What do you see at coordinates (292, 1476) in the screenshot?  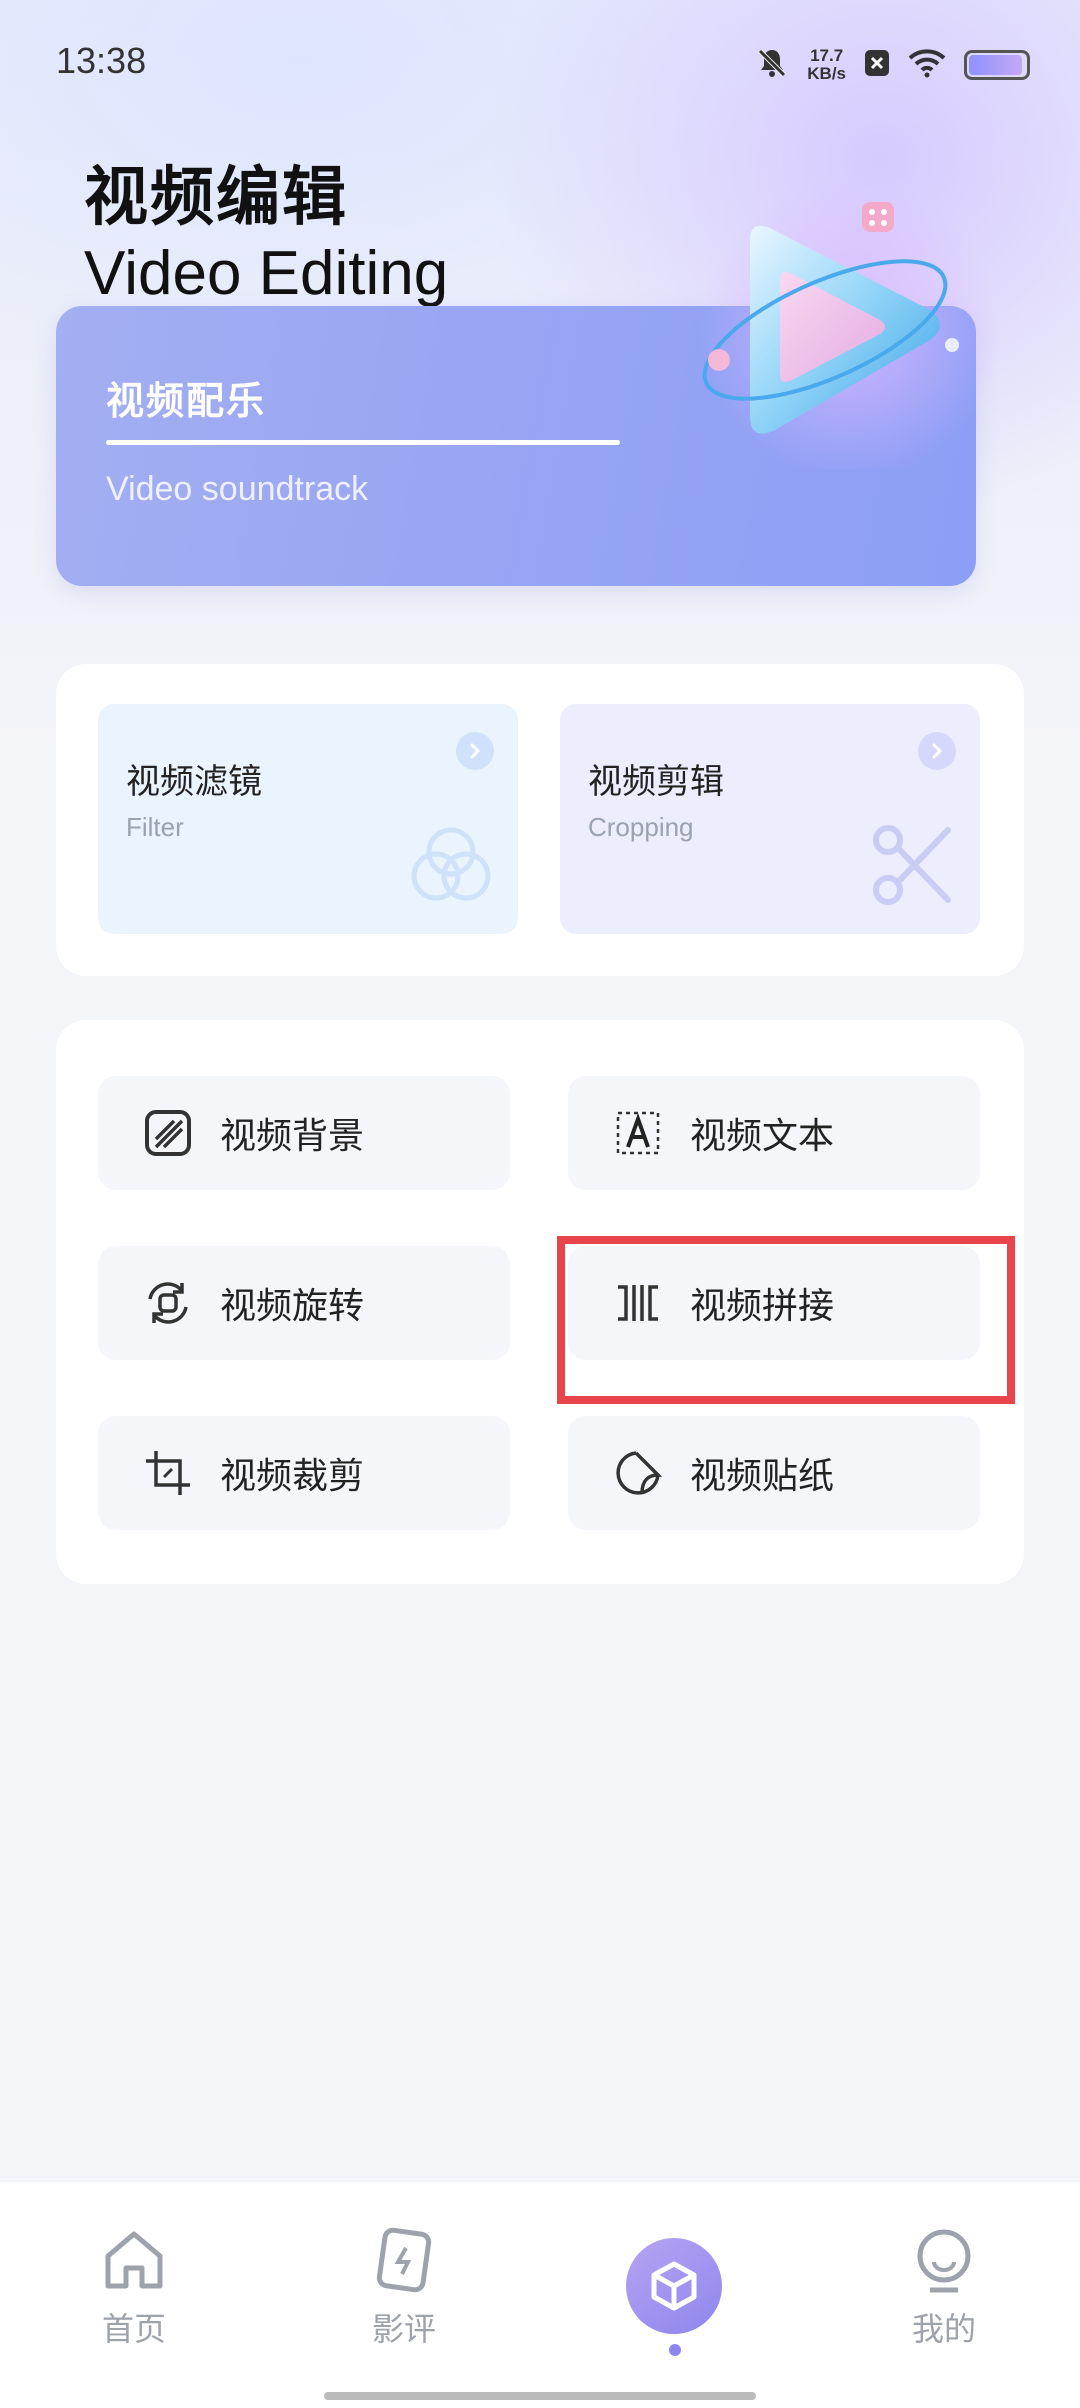 I see `tool-label: 视频裁剪` at bounding box center [292, 1476].